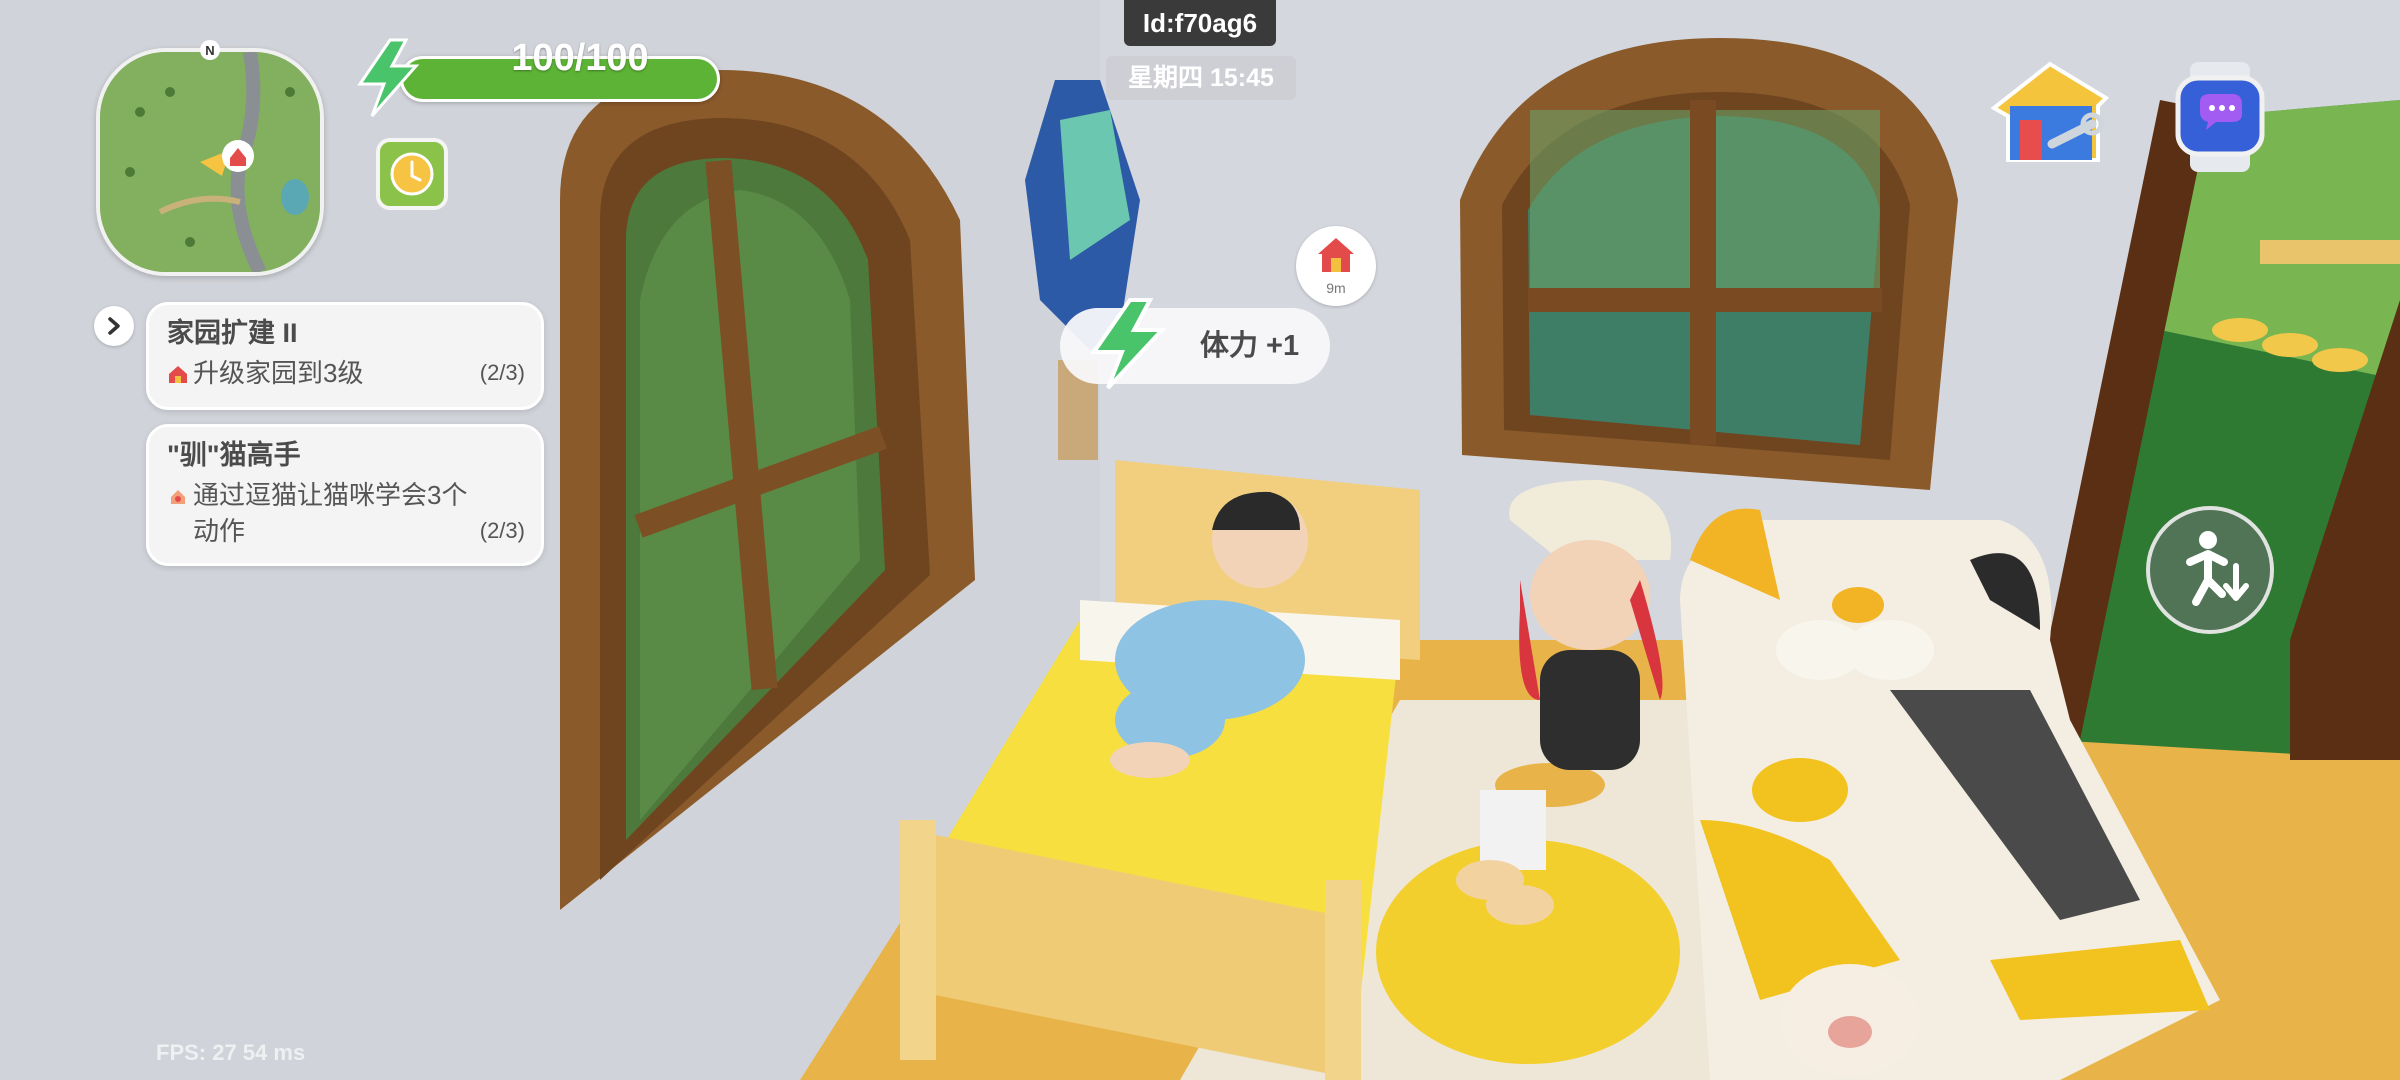  I want to click on clock-button, so click(412, 174).